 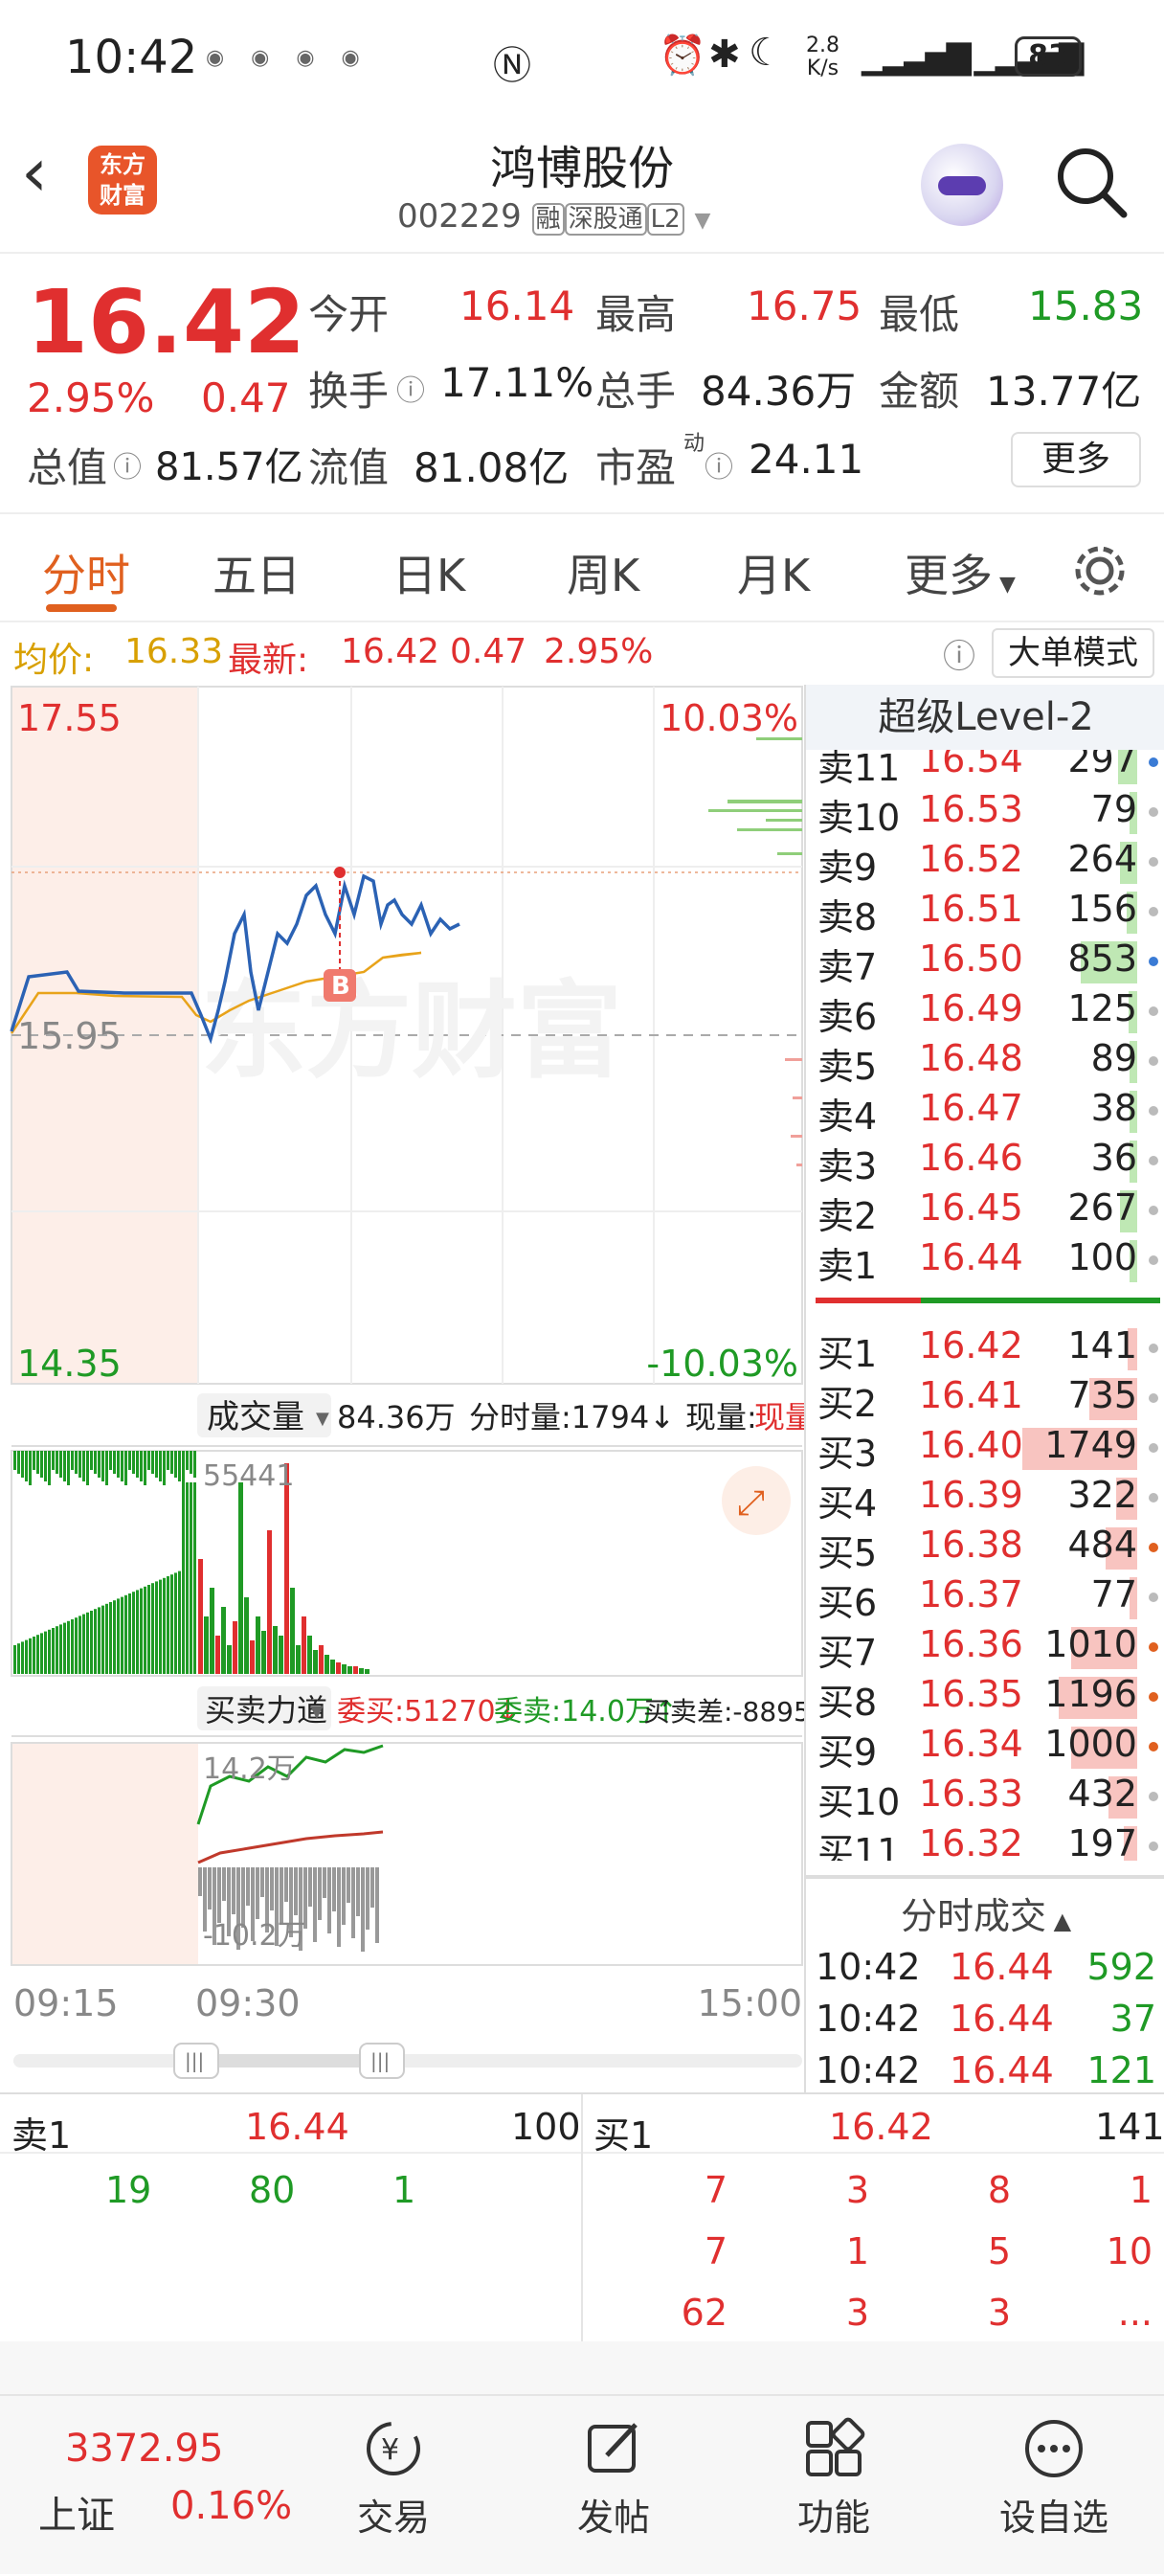 I want to click on tab-daily-k: 日K, so click(x=429, y=572).